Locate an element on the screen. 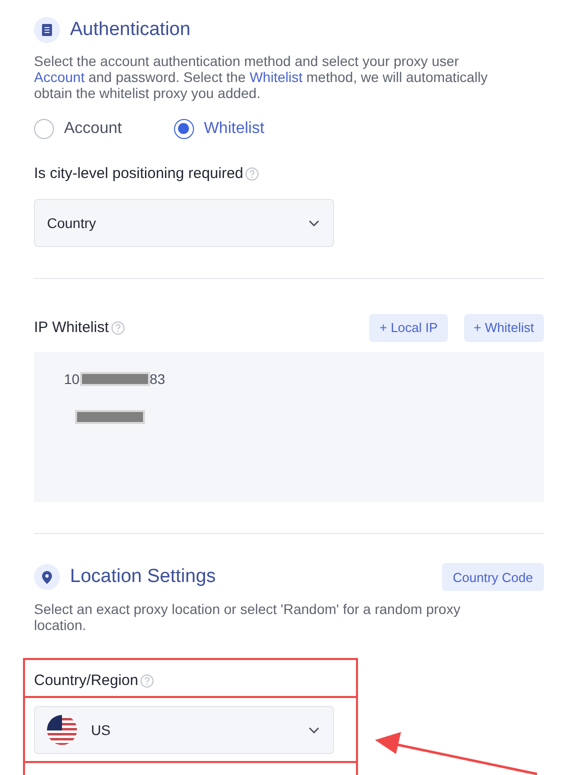  add-button: + Whitelist is located at coordinates (504, 328).